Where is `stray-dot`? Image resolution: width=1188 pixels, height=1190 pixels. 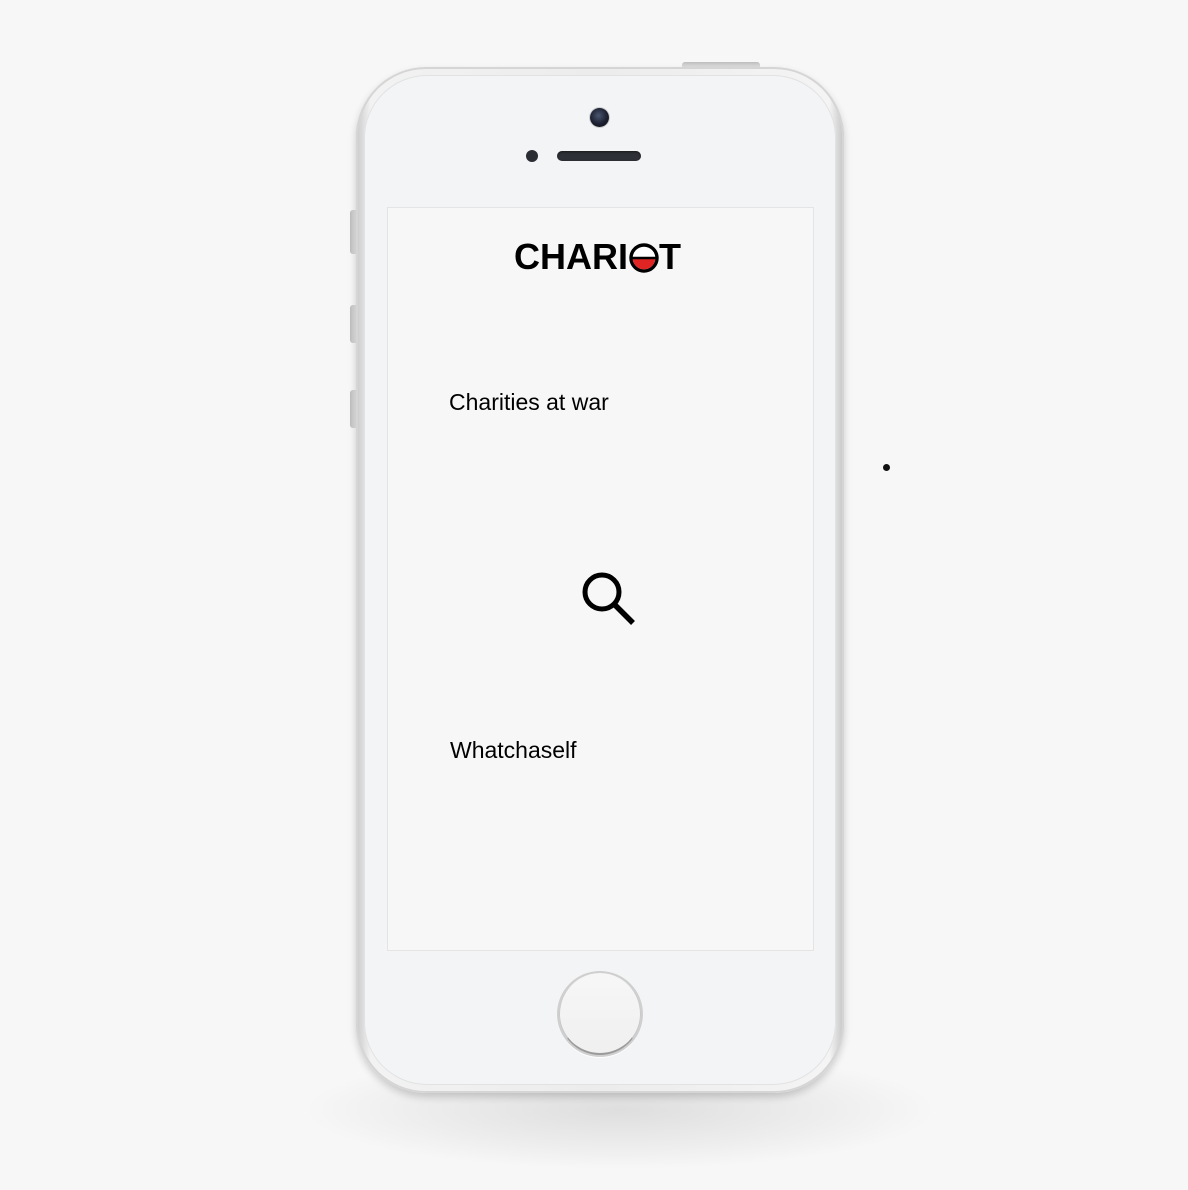
stray-dot is located at coordinates (886, 467).